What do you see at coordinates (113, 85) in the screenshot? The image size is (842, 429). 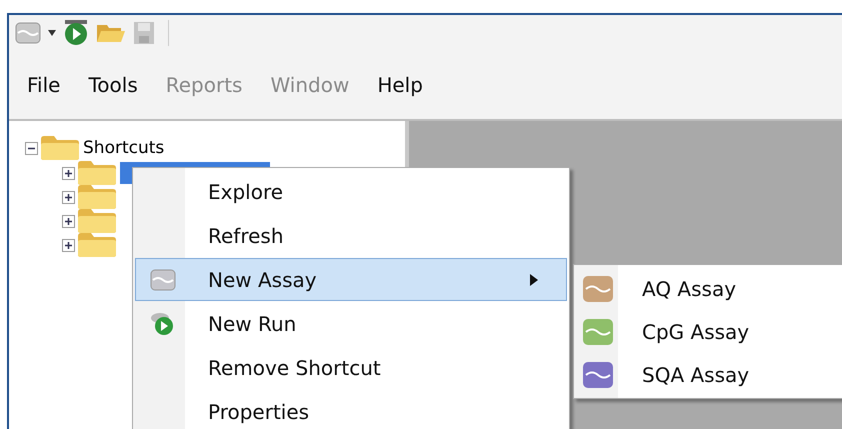 I see `menu-item: Tools` at bounding box center [113, 85].